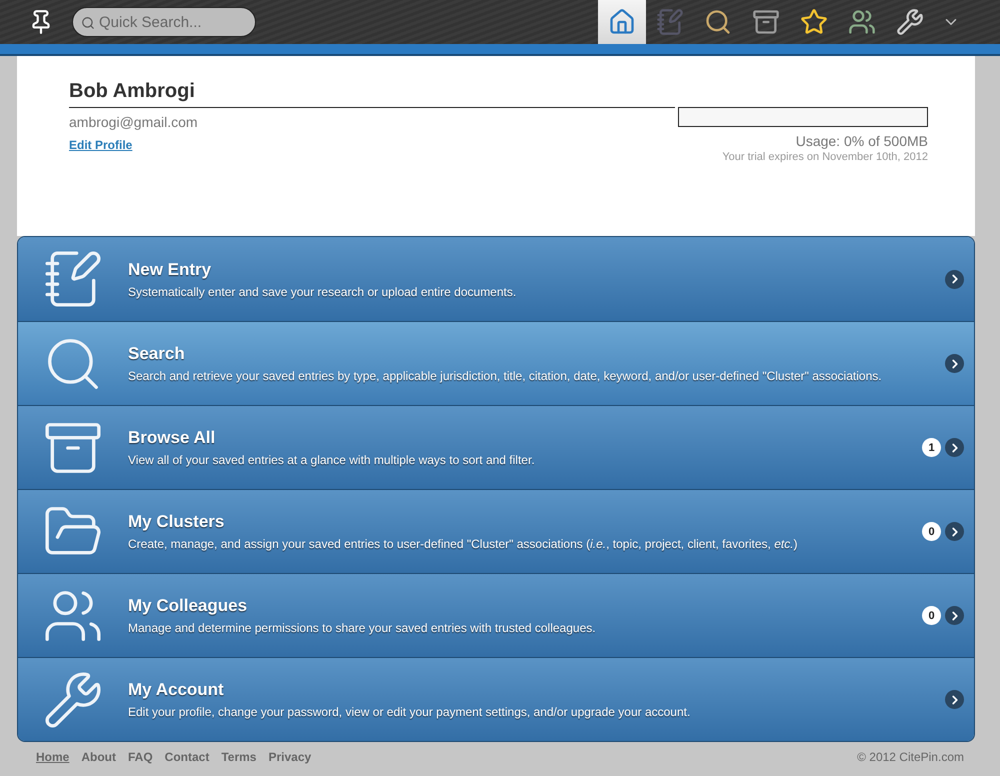  I want to click on people-icon, so click(862, 22).